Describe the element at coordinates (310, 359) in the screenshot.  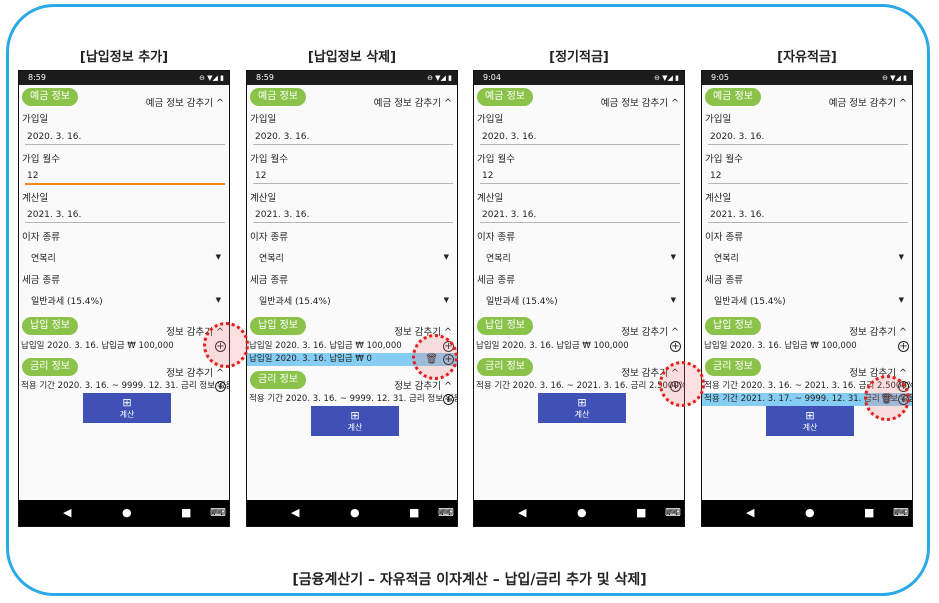
I see `payment-row-text: 납입일 2020. 3. 16. 납입금 ₩ 0` at that location.